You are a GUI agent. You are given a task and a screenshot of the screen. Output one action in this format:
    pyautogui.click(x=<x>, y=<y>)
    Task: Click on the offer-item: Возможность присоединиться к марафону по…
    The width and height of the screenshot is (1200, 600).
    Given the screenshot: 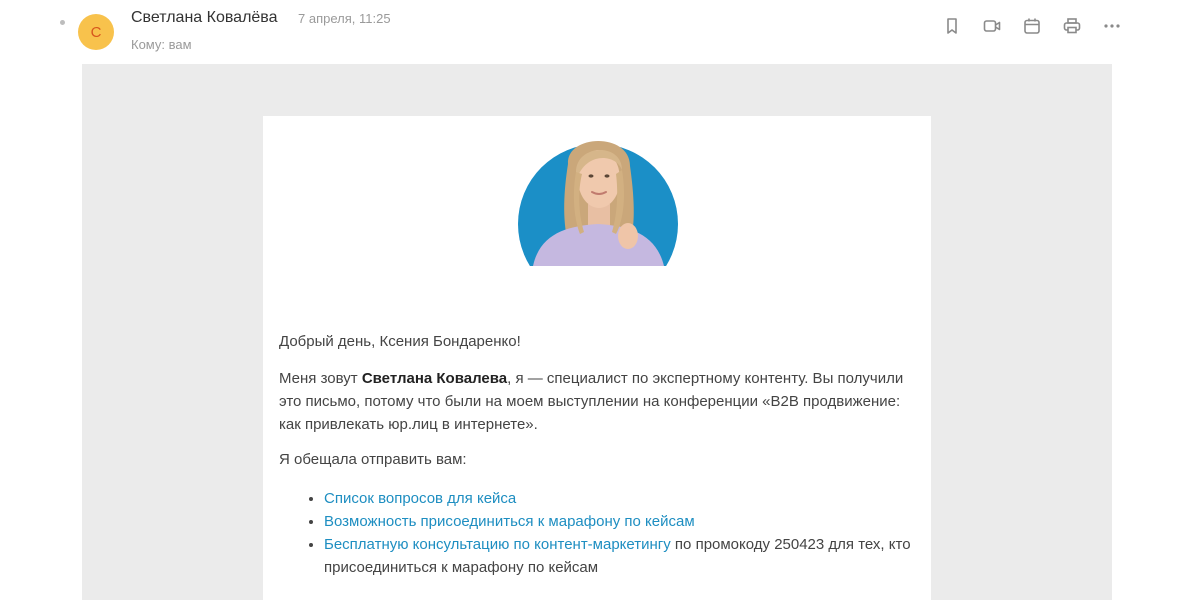 What is the action you would take?
    pyautogui.click(x=621, y=521)
    